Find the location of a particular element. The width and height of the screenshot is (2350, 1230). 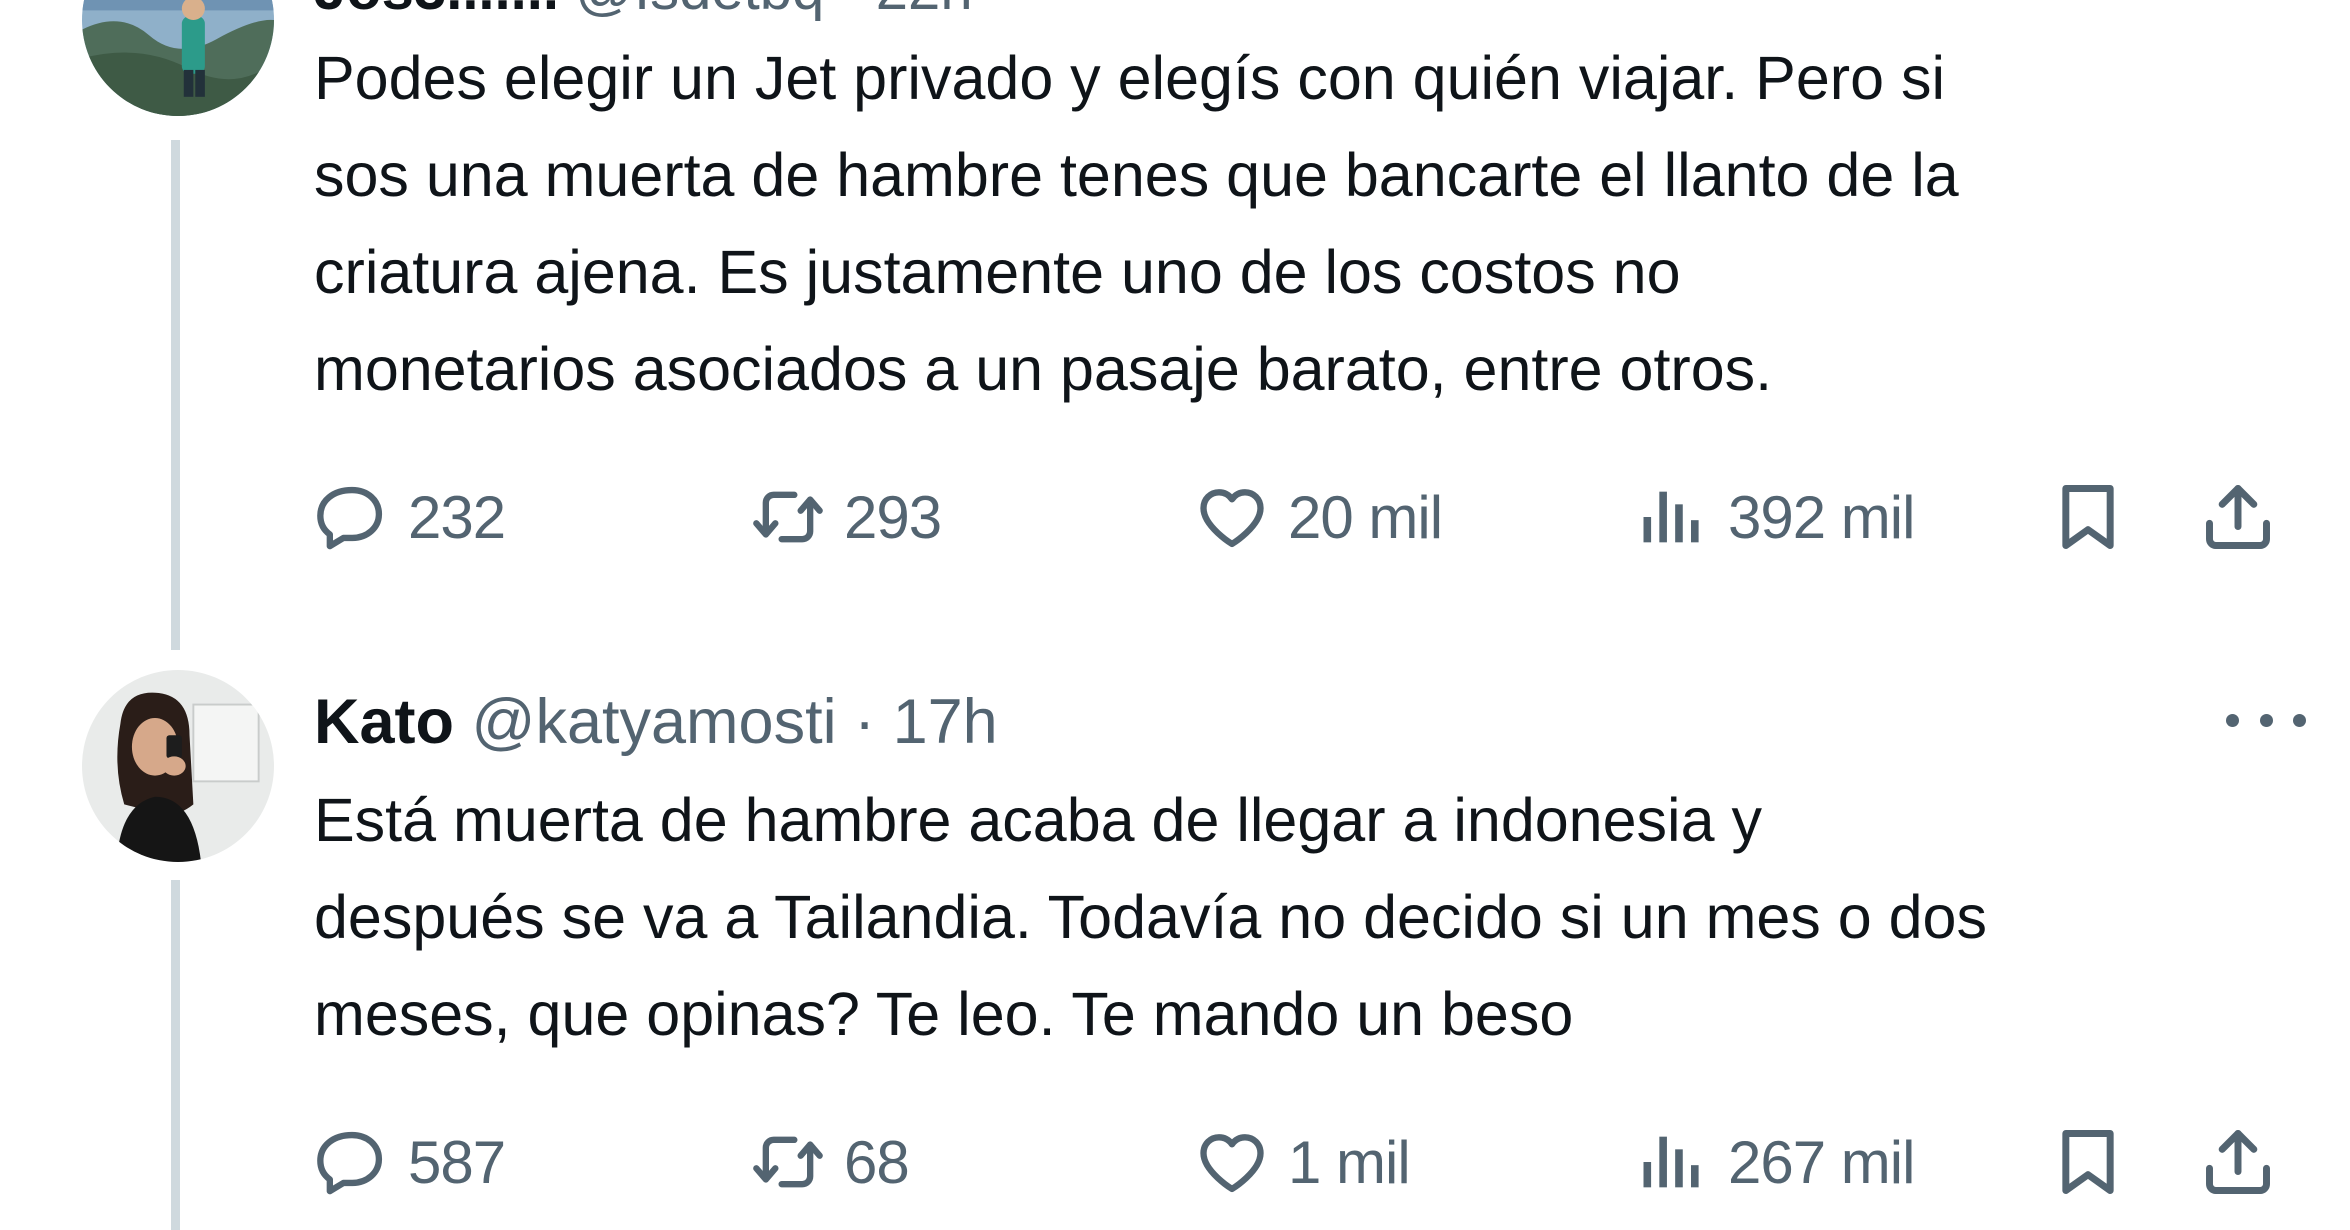

like-button: 1 mil is located at coordinates (1302, 1162).